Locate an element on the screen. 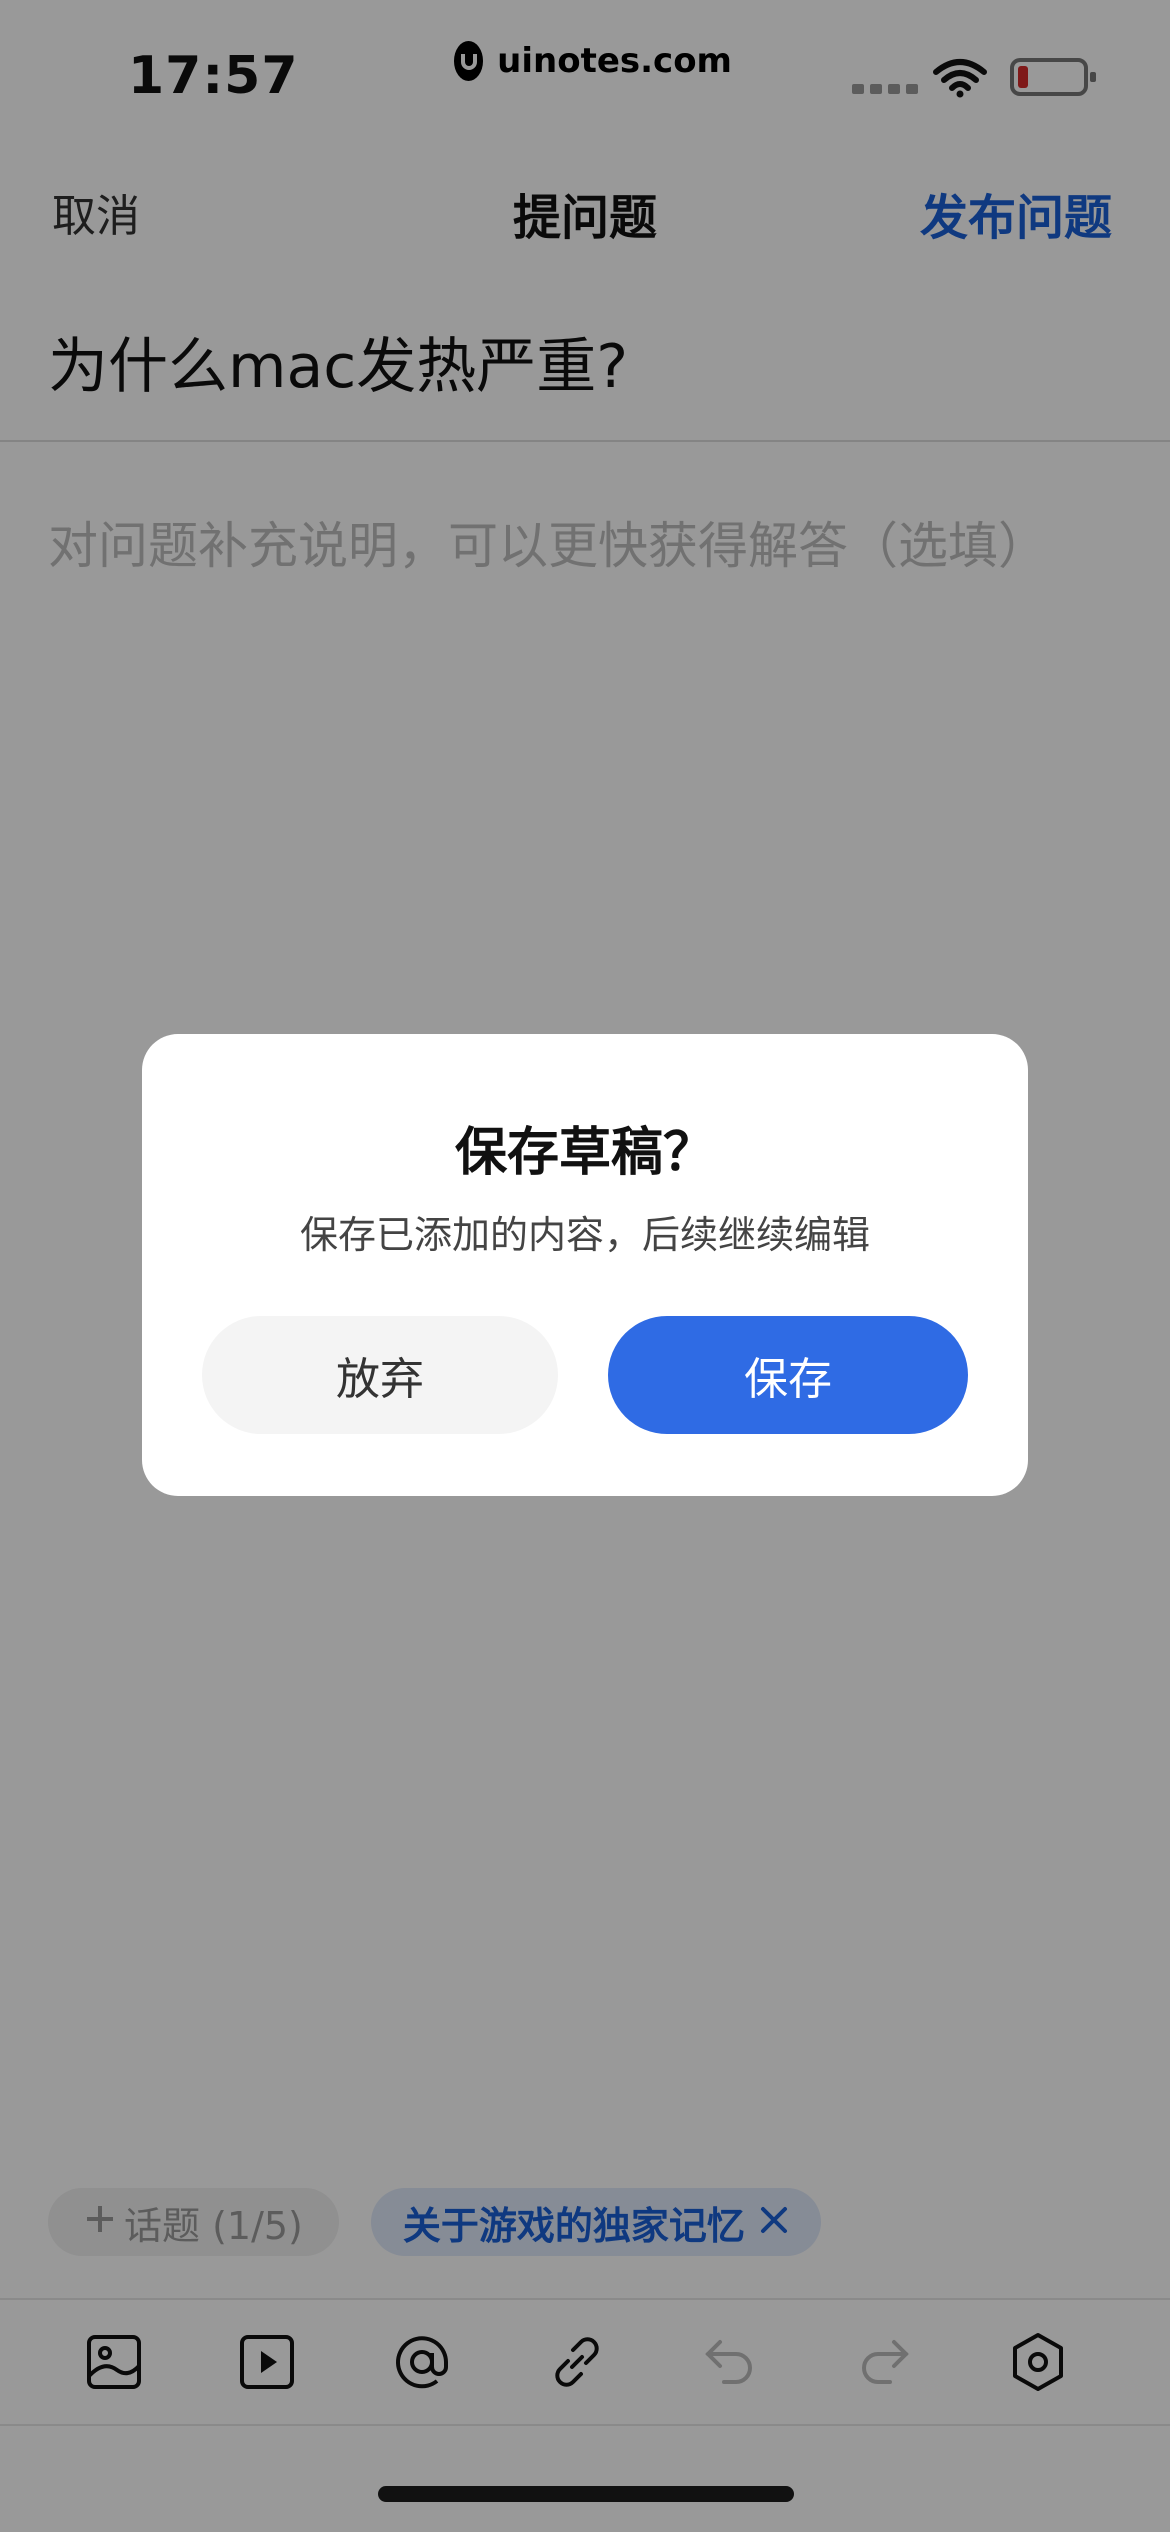 The height and width of the screenshot is (2532, 1170). dialog-title: 保存草稿？ is located at coordinates (584, 1153).